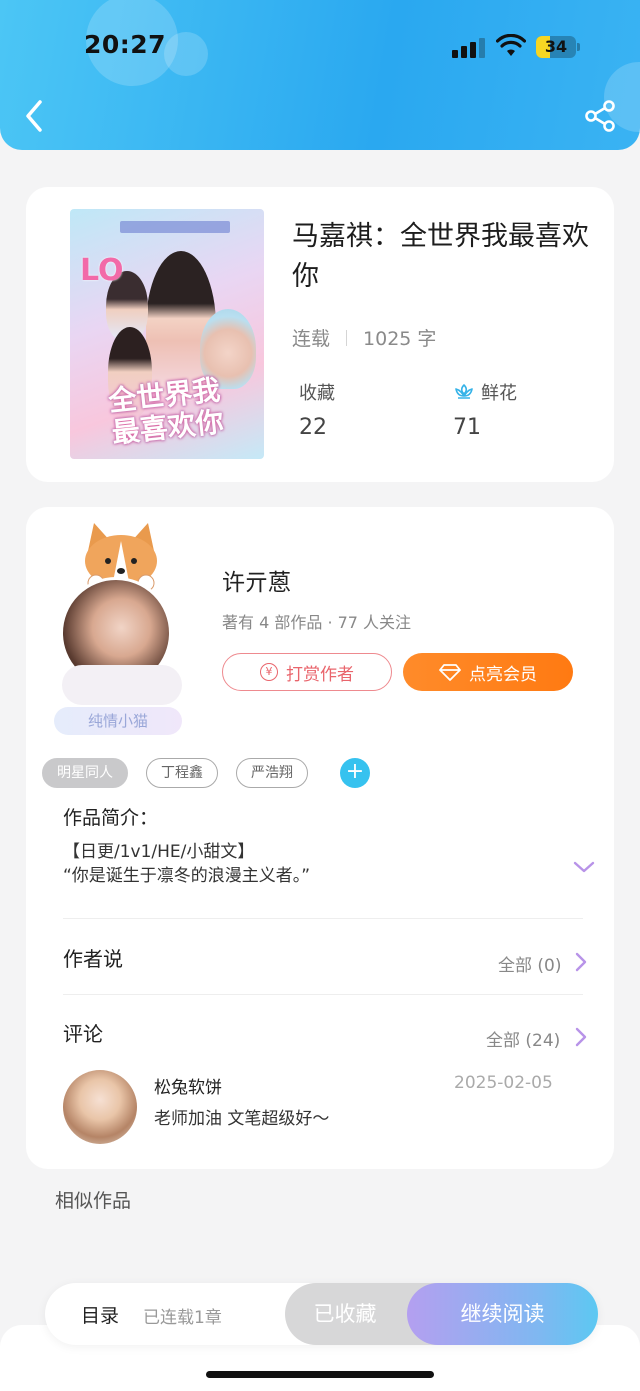  Describe the element at coordinates (523, 1038) in the screenshot. I see `comments-more: 全部 (24)` at that location.